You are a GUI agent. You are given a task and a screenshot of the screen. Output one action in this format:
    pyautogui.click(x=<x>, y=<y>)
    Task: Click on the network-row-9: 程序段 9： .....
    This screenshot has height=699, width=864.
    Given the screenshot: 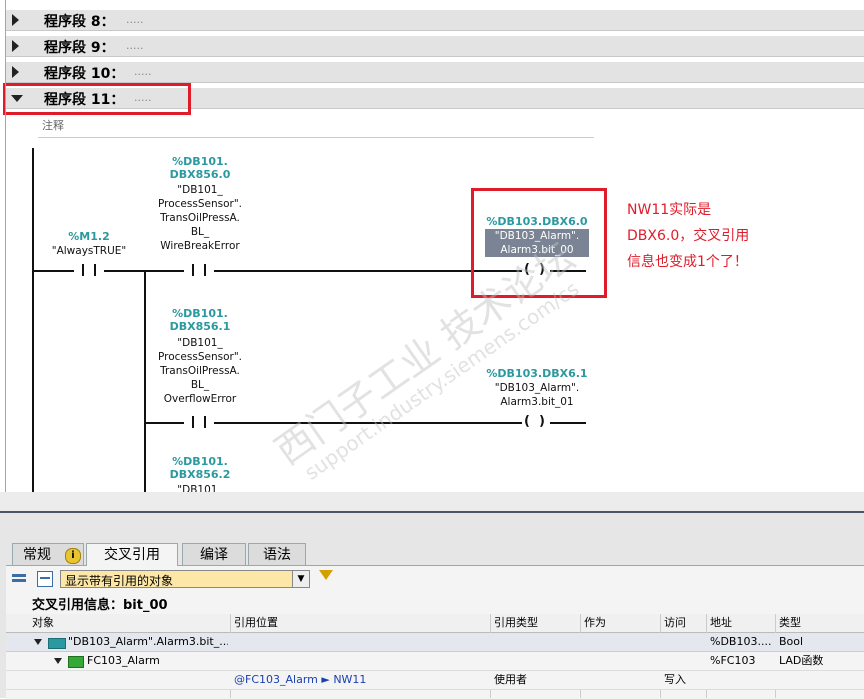 What is the action you would take?
    pyautogui.click(x=435, y=46)
    